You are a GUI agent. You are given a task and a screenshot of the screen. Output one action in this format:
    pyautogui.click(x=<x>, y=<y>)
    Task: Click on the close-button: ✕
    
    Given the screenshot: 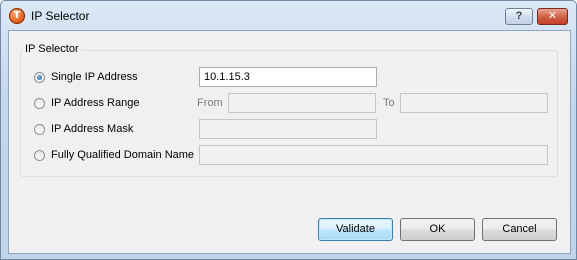 What is the action you would take?
    pyautogui.click(x=552, y=16)
    